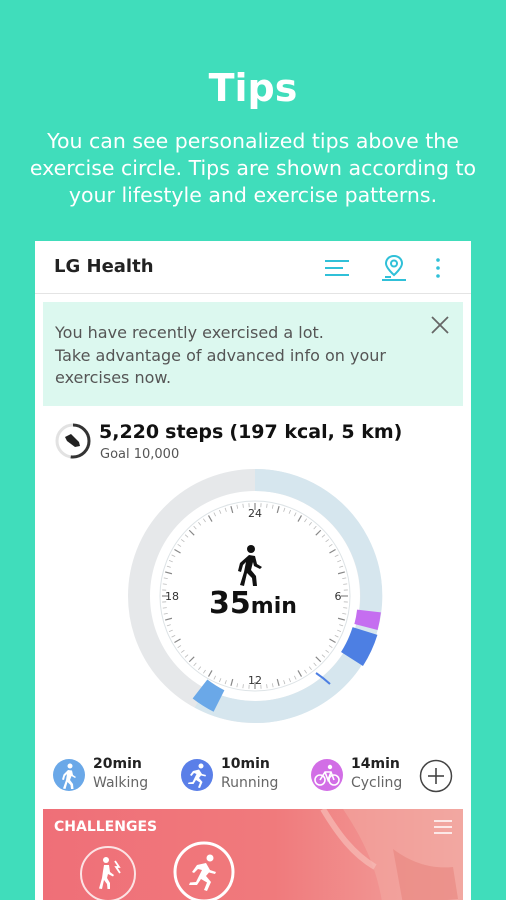 The image size is (506, 900). What do you see at coordinates (230, 603) in the screenshot?
I see `exercise-time-value: 35` at bounding box center [230, 603].